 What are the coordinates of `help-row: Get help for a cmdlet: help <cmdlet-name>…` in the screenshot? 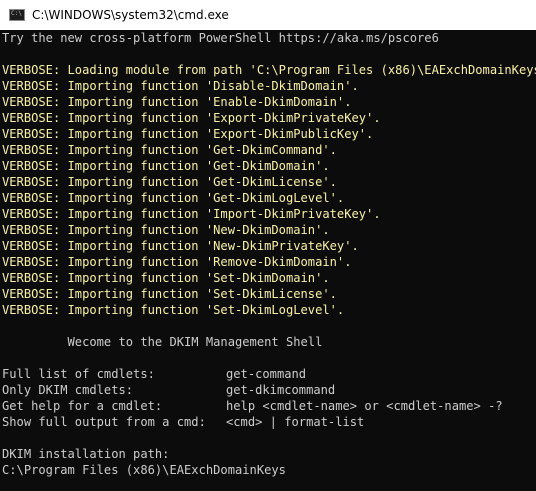 It's located at (269, 406).